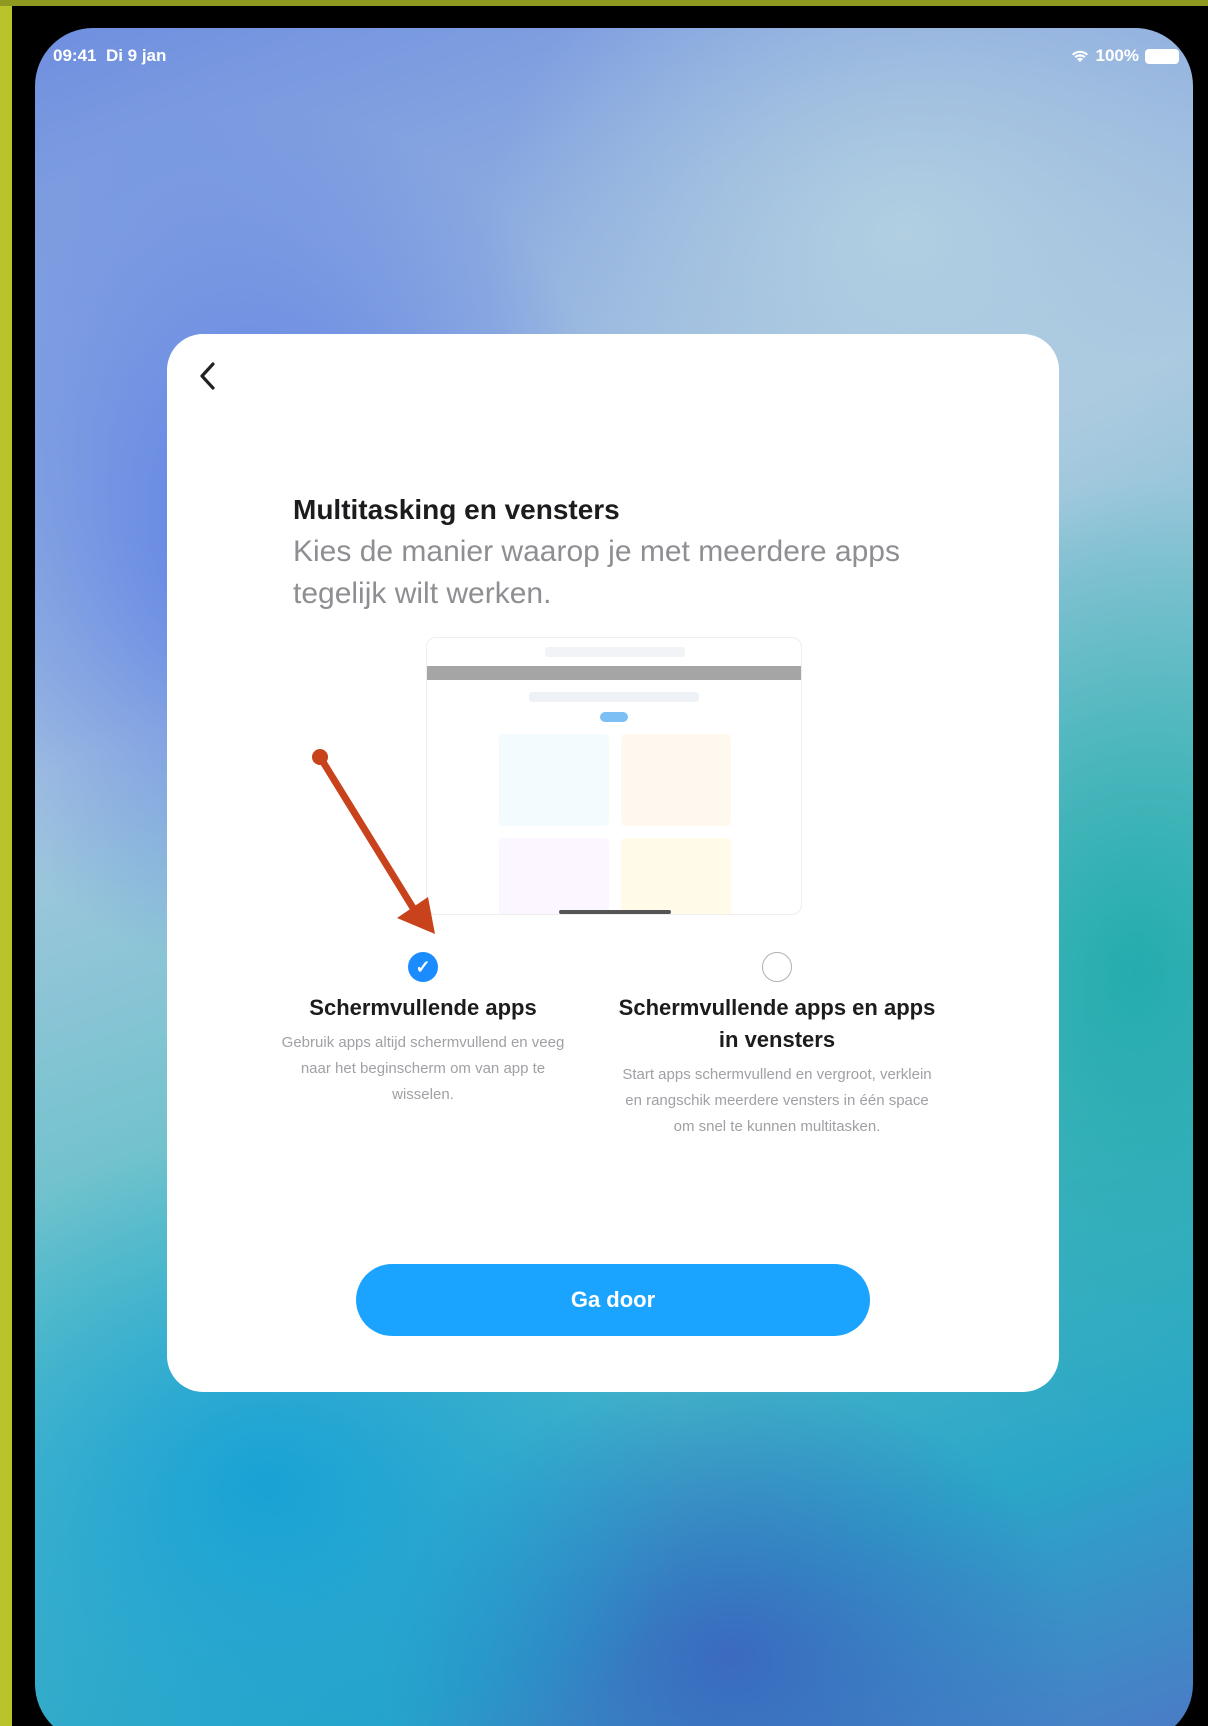 The width and height of the screenshot is (1208, 1726). What do you see at coordinates (456, 509) in the screenshot?
I see `page-title: Multitasking en vensters` at bounding box center [456, 509].